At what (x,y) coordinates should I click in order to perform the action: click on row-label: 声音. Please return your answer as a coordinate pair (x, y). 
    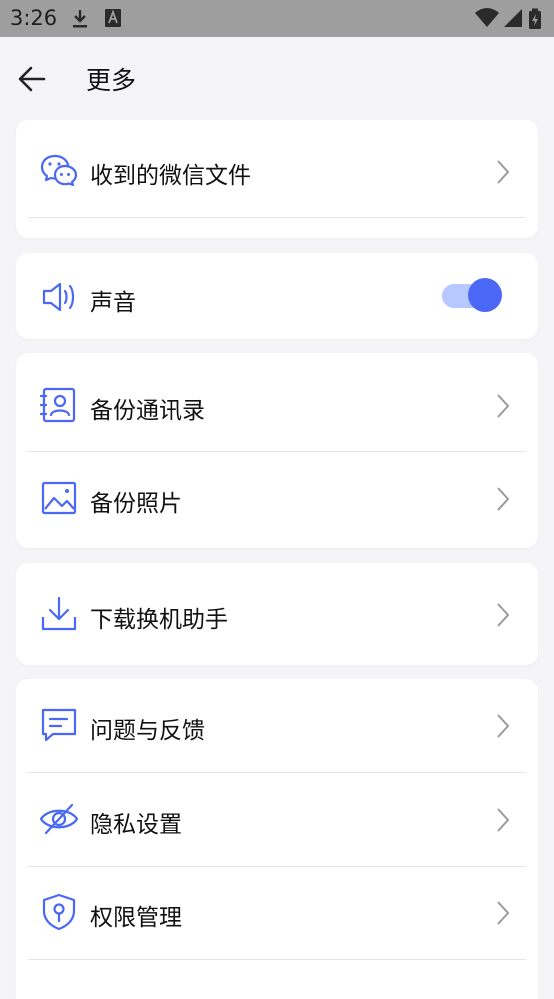
    Looking at the image, I should click on (113, 303).